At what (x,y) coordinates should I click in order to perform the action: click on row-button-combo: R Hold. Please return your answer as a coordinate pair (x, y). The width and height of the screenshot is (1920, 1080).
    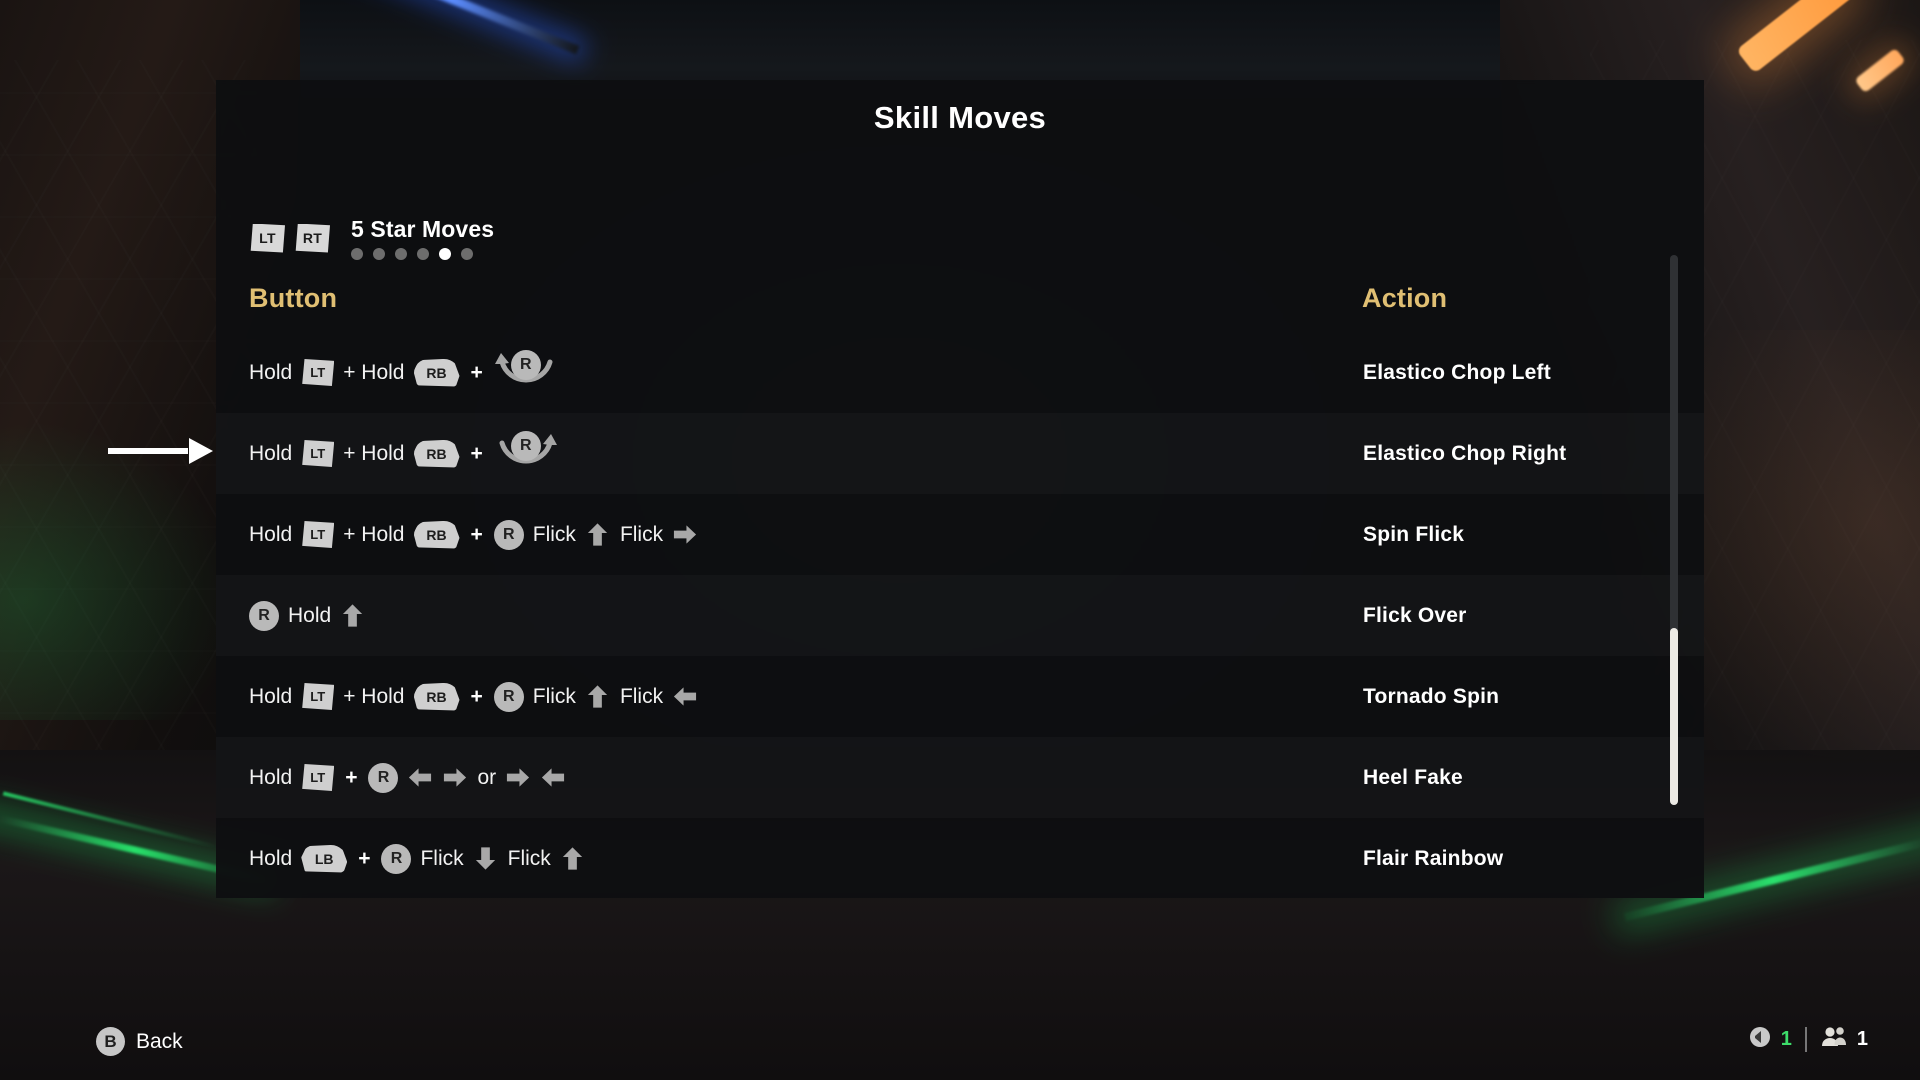
    Looking at the image, I should click on (307, 615).